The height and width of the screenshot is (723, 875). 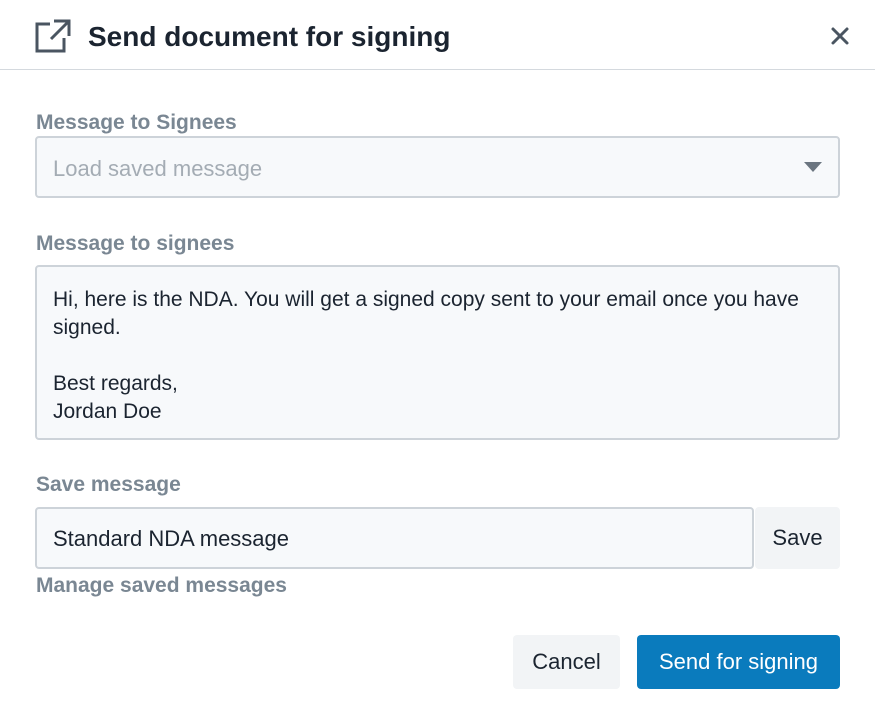 I want to click on save-message-label: Save message, so click(x=108, y=484).